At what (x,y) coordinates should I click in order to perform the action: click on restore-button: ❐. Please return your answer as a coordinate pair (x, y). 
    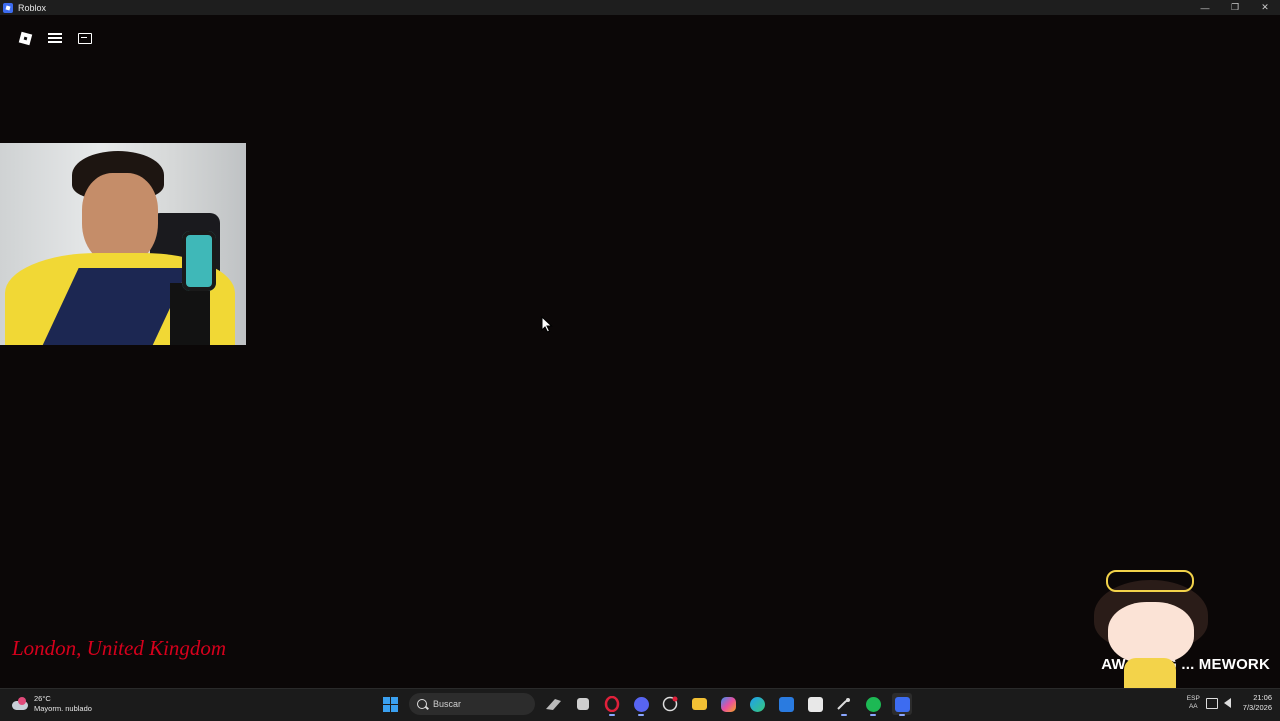
    Looking at the image, I should click on (1235, 7).